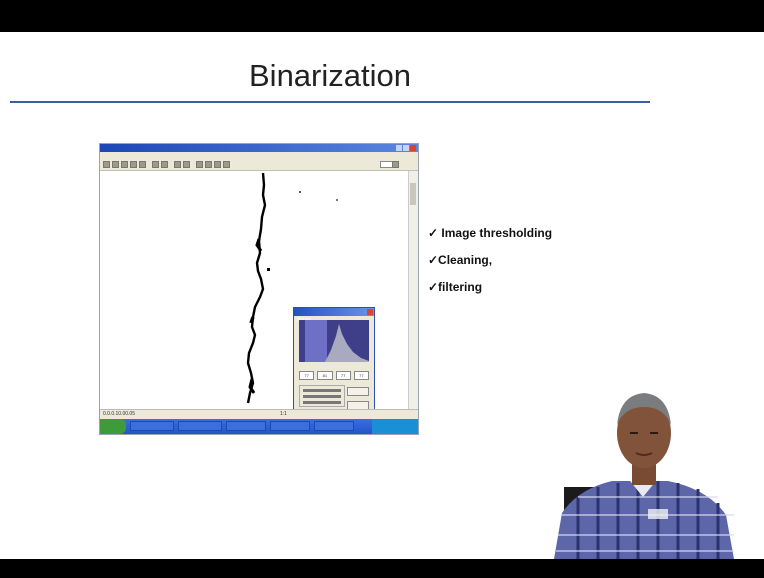 This screenshot has height=578, width=764. I want to click on histogram, so click(334, 341).